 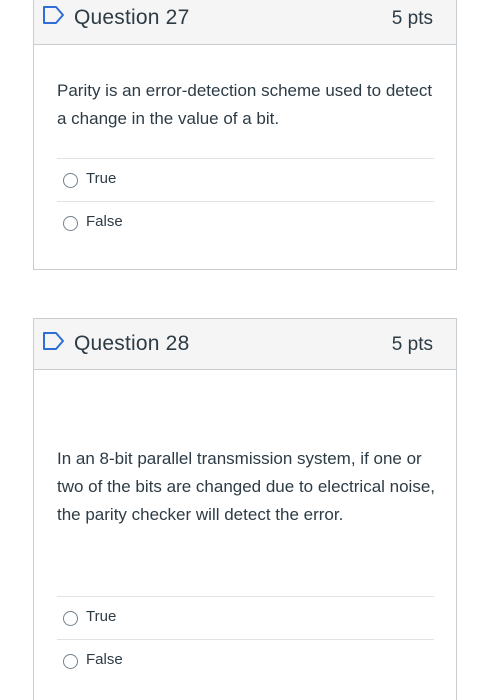 What do you see at coordinates (132, 343) in the screenshot?
I see `question-title: Question 28` at bounding box center [132, 343].